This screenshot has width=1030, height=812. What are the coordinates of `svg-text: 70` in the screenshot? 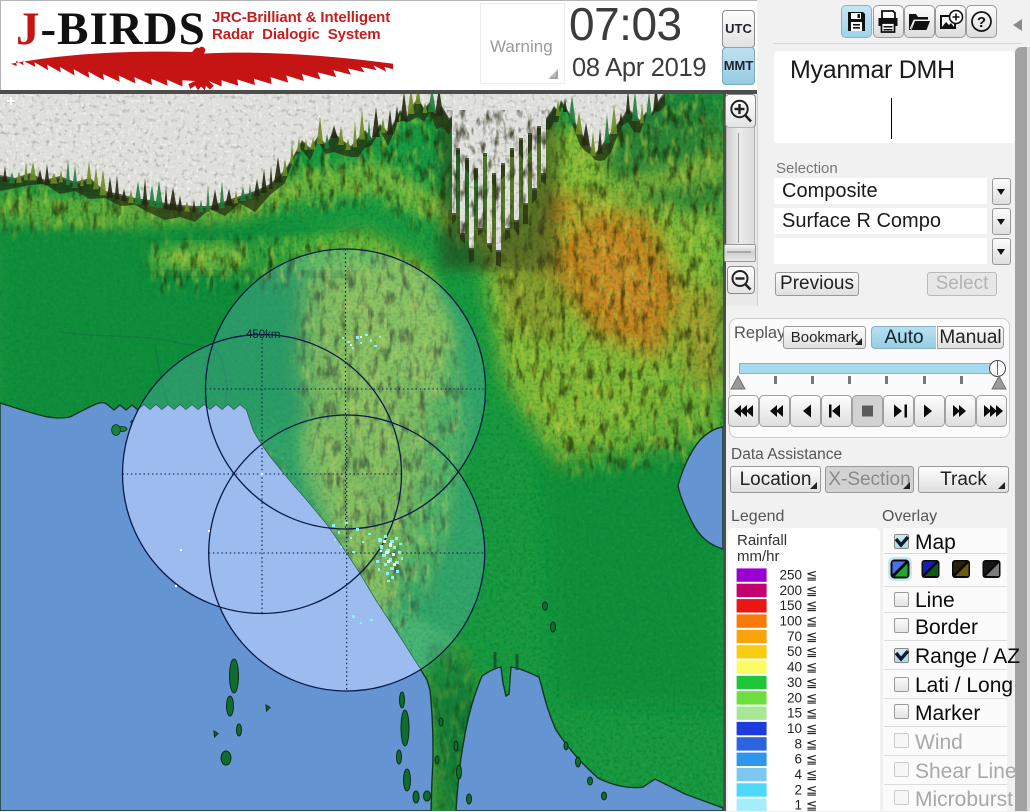 It's located at (794, 636).